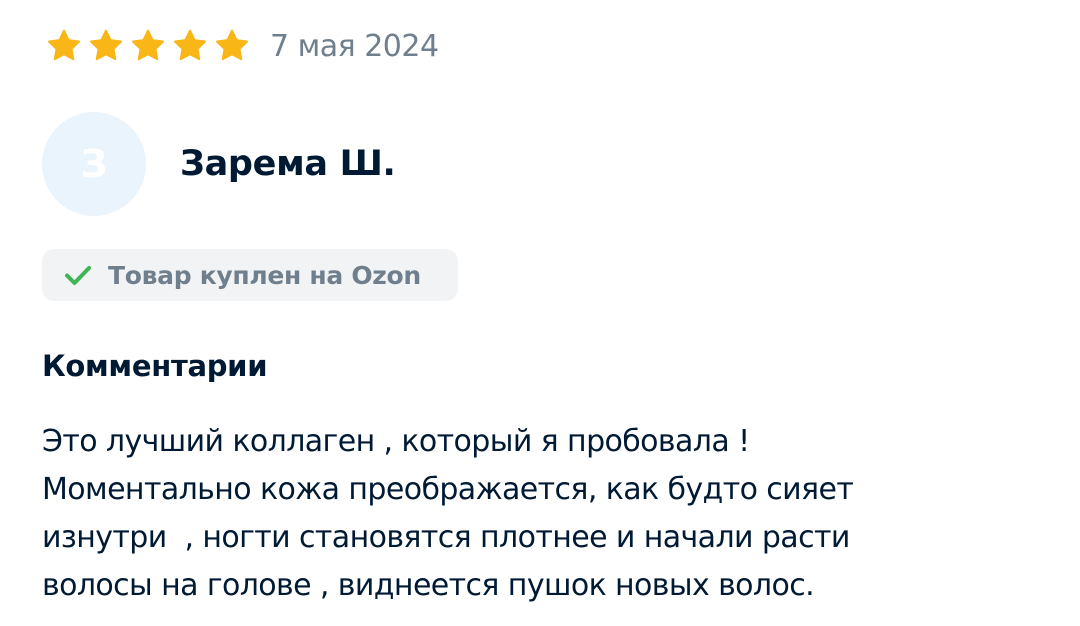 The image size is (1080, 626). What do you see at coordinates (288, 164) in the screenshot?
I see `author-name: Зарема Ш.` at bounding box center [288, 164].